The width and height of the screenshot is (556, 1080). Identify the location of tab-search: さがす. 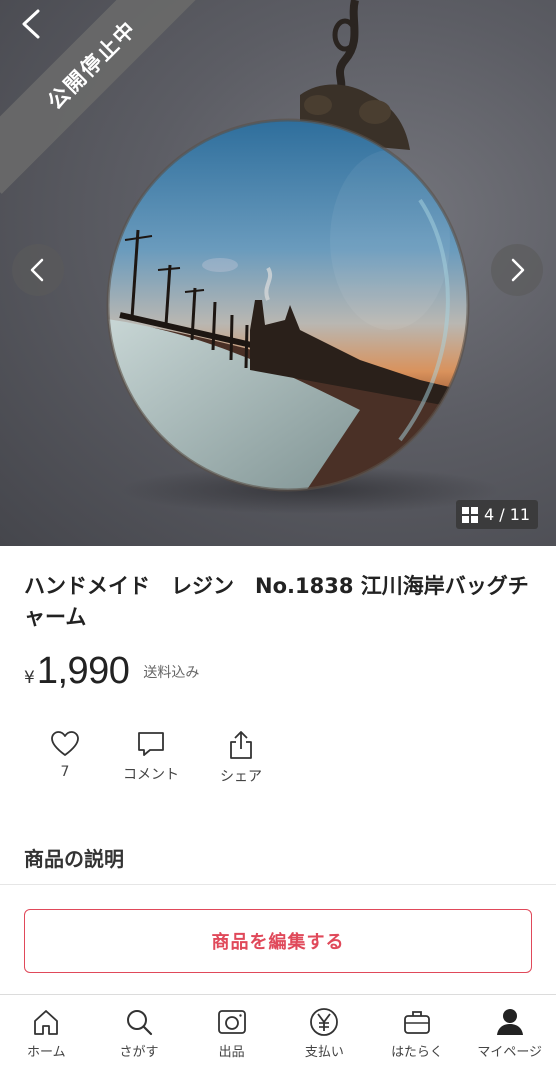
(139, 1037).